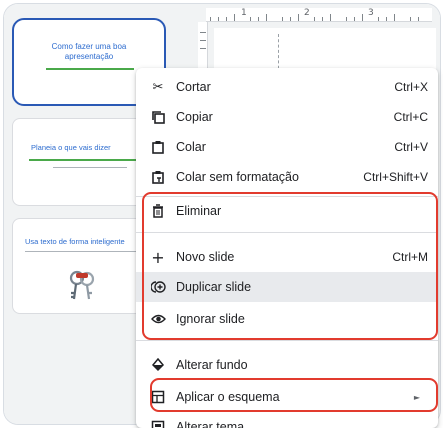  I want to click on menu-item-label: Alterar fundo, so click(212, 365).